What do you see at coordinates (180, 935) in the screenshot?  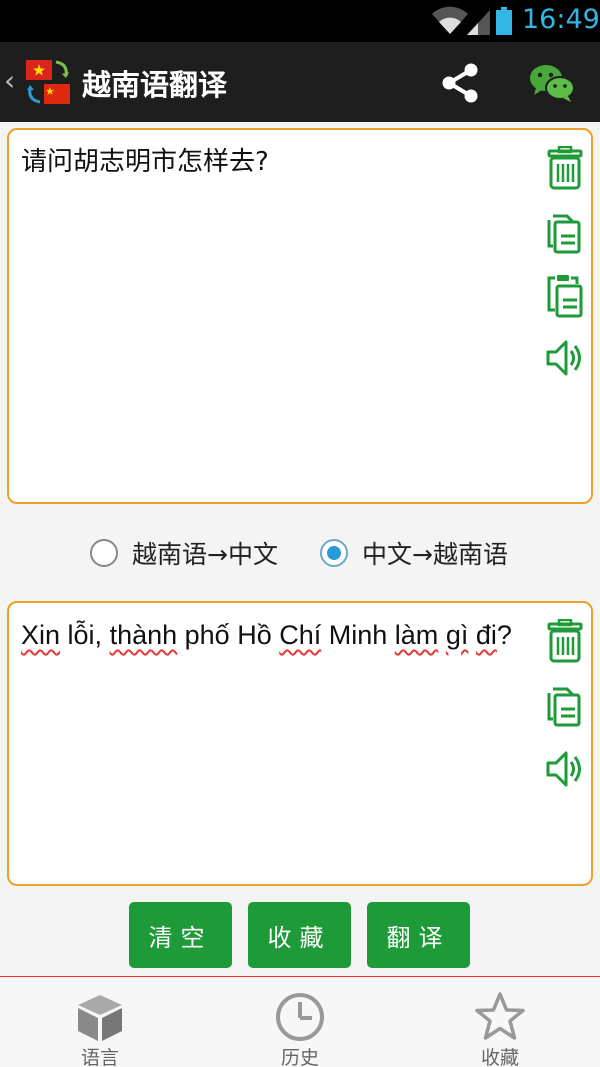 I see `clear-button: 清空` at bounding box center [180, 935].